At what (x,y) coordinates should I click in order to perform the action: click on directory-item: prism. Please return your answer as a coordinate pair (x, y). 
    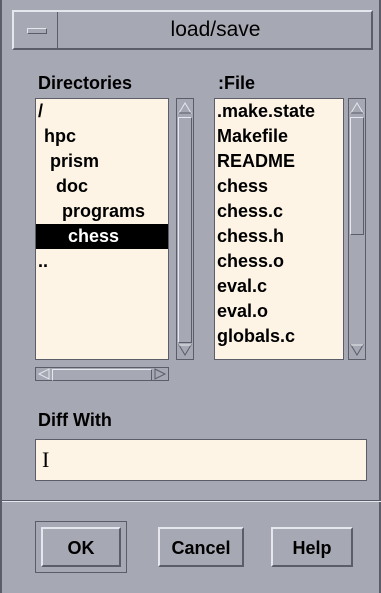
    Looking at the image, I should click on (102, 161).